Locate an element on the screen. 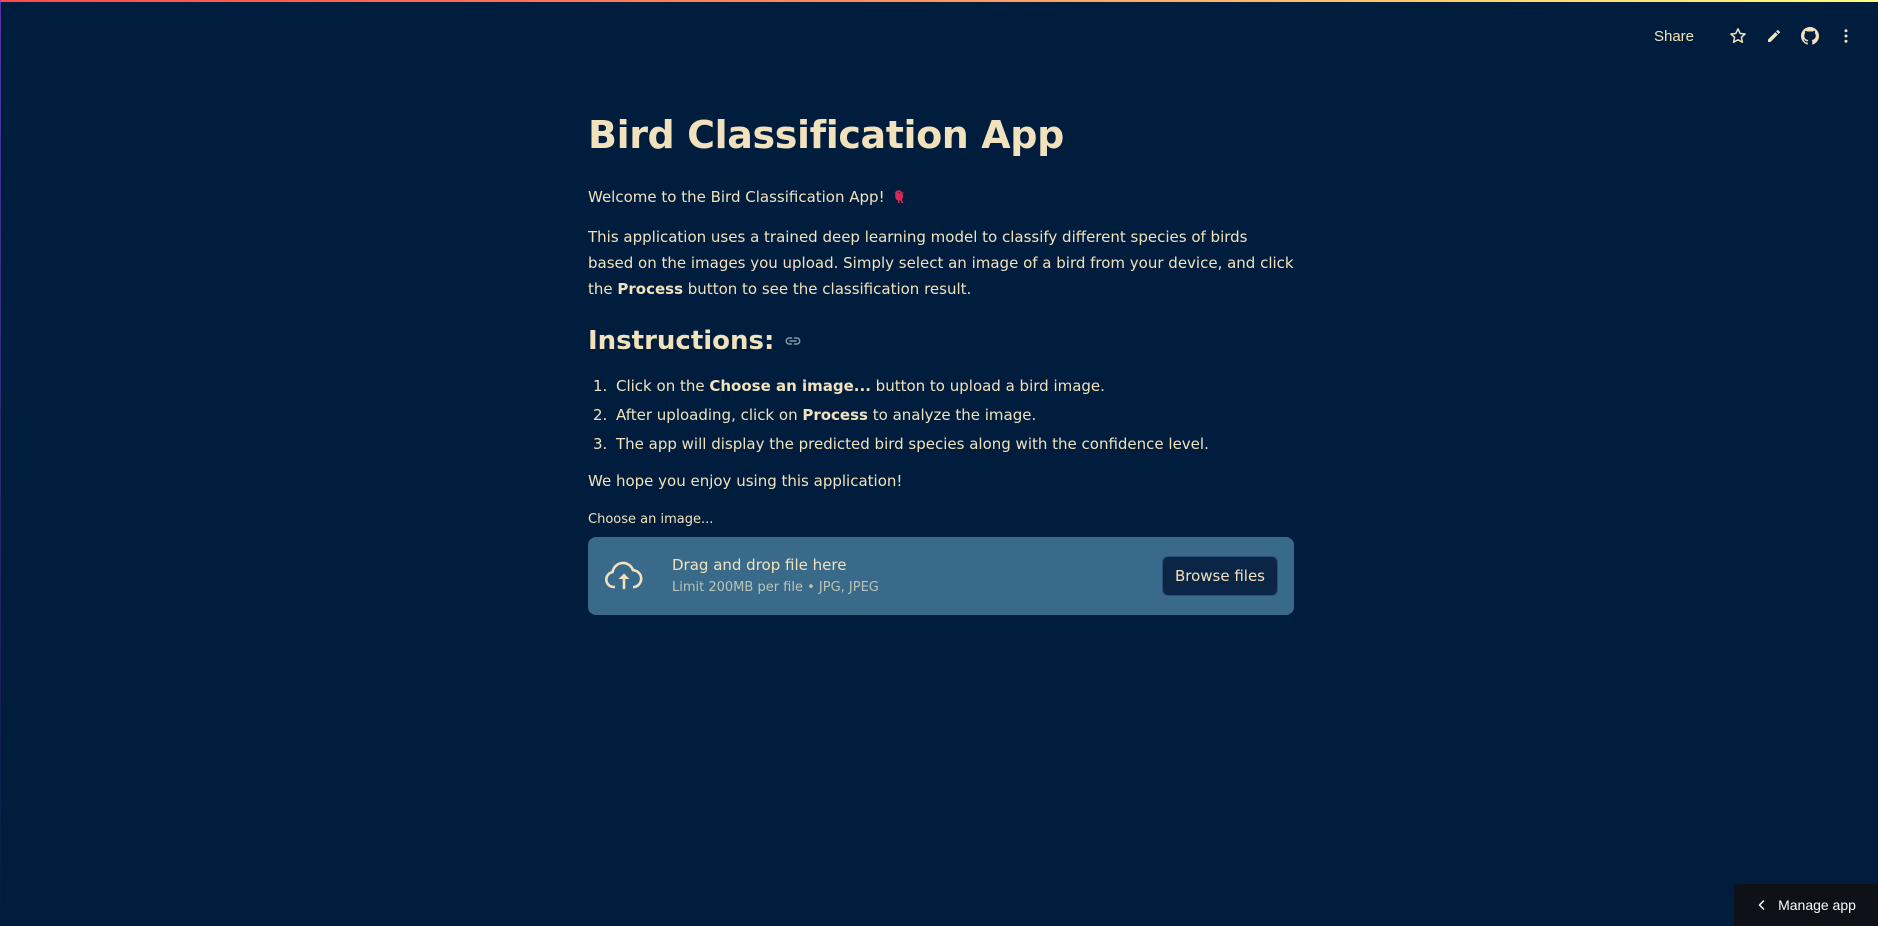 Image resolution: width=1878 pixels, height=926 pixels. list-item-text-pre: Click on the is located at coordinates (663, 386).